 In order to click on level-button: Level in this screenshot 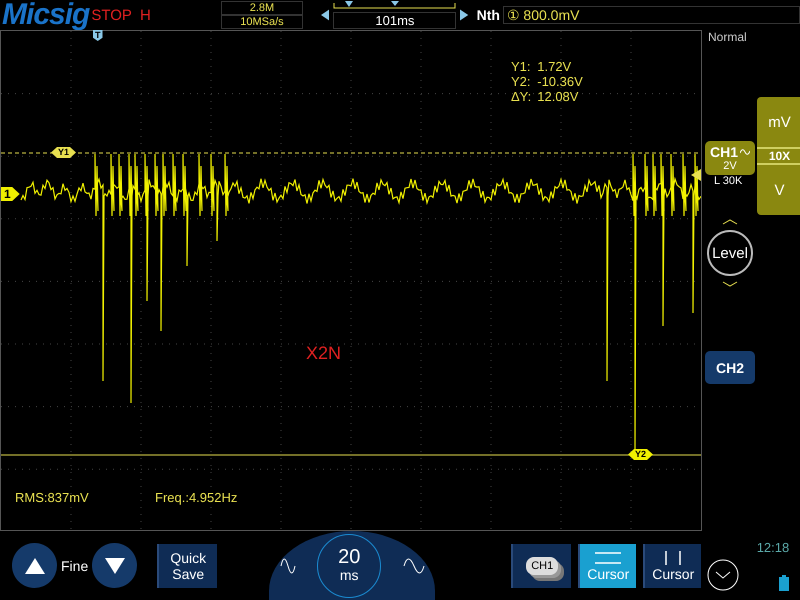, I will do `click(730, 253)`.